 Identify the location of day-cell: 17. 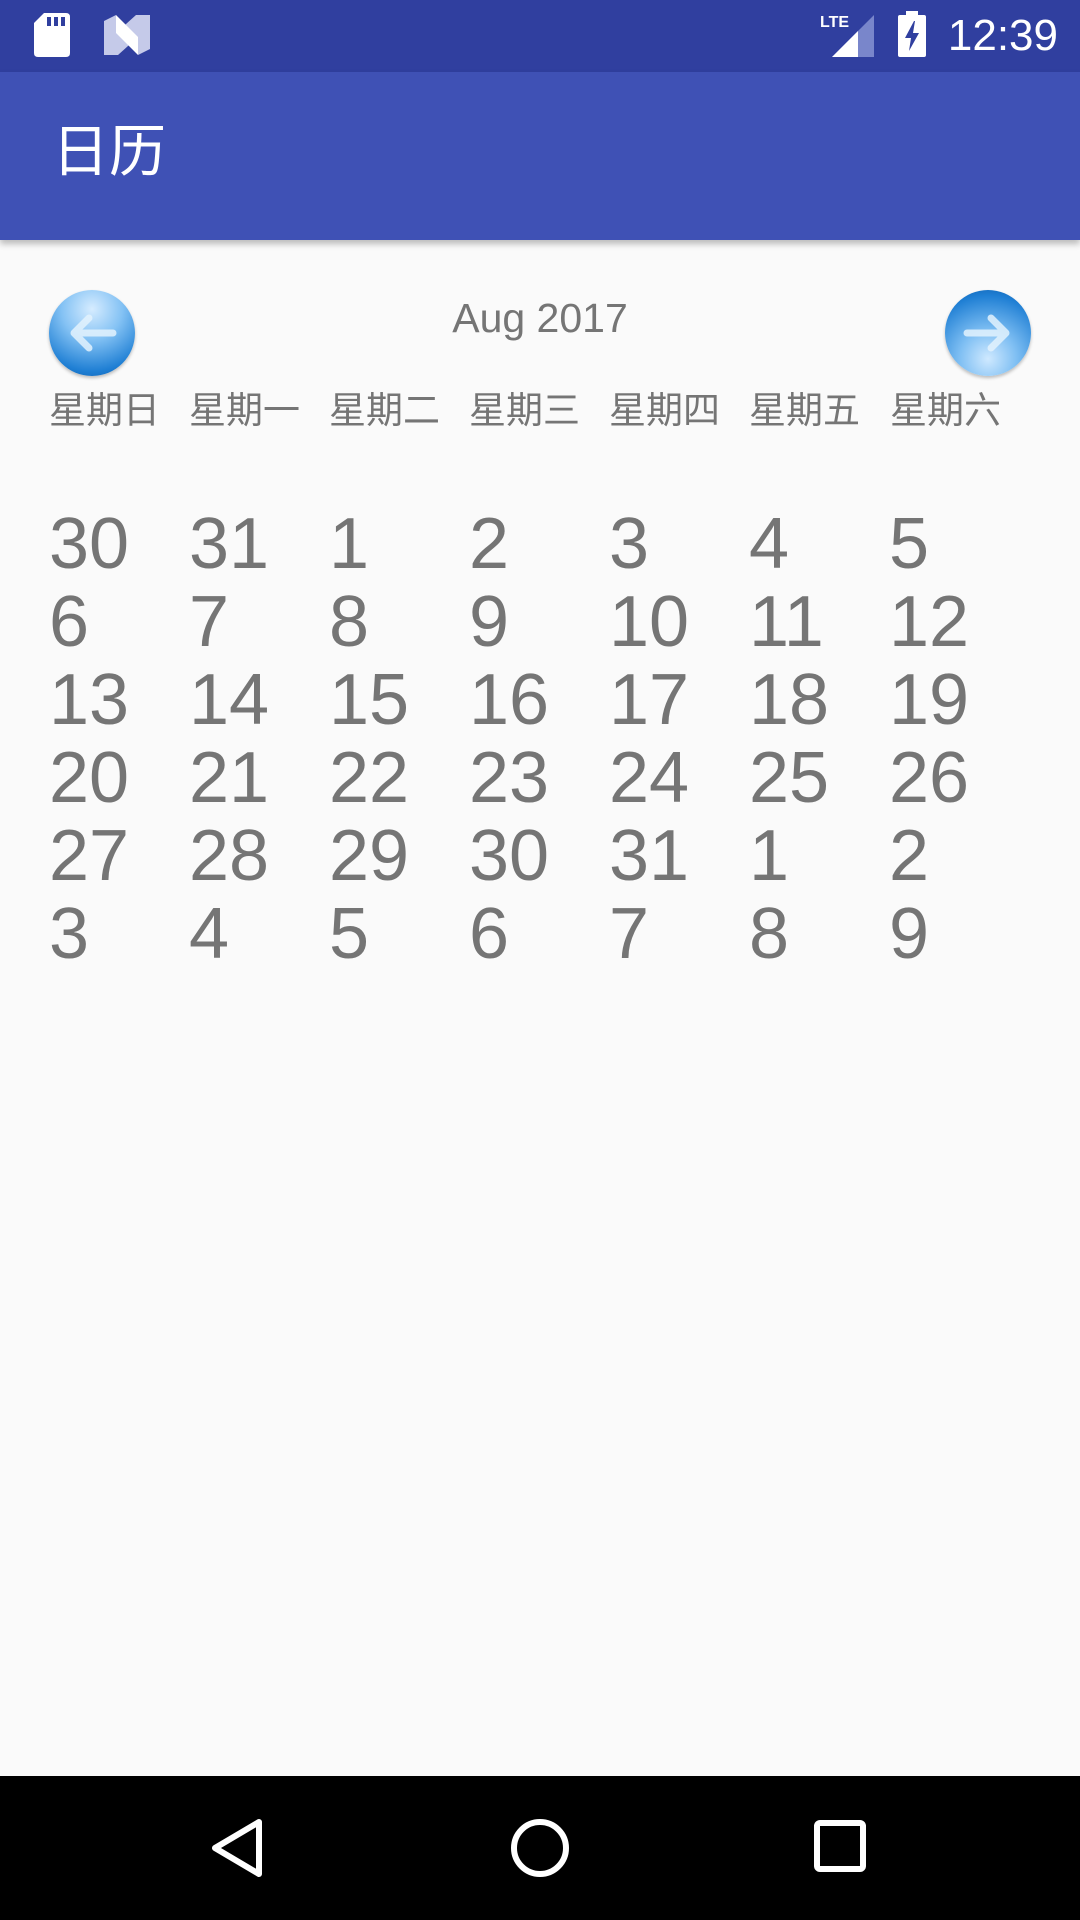
(649, 700).